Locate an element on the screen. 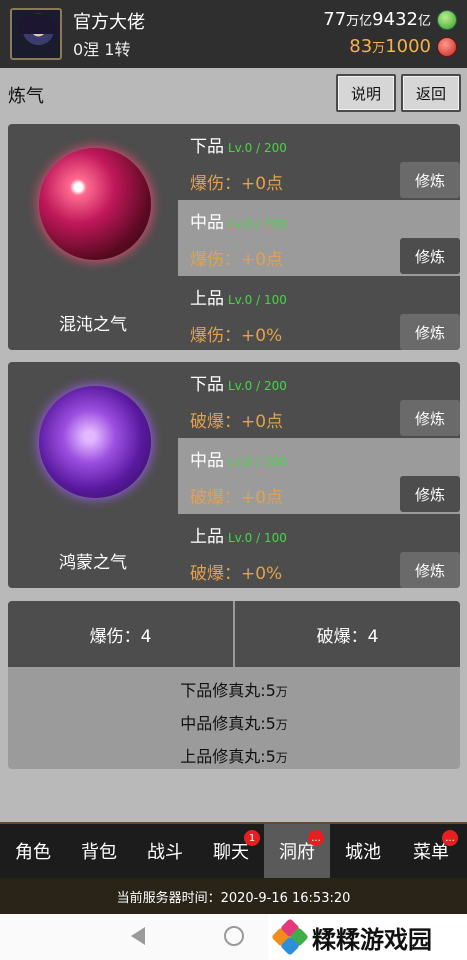 Image resolution: width=467 pixels, height=960 pixels. logo-text: 糅糅游戏园 is located at coordinates (372, 939).